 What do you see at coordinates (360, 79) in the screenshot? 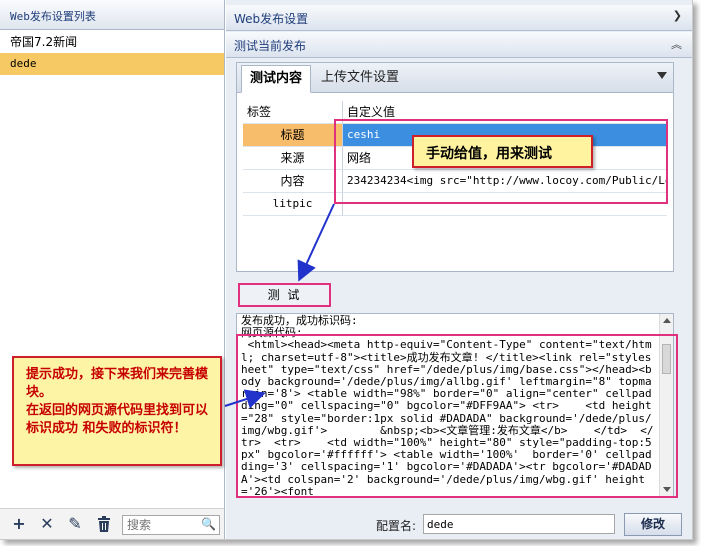
I see `tab-upload-settings: 上传文件设置` at bounding box center [360, 79].